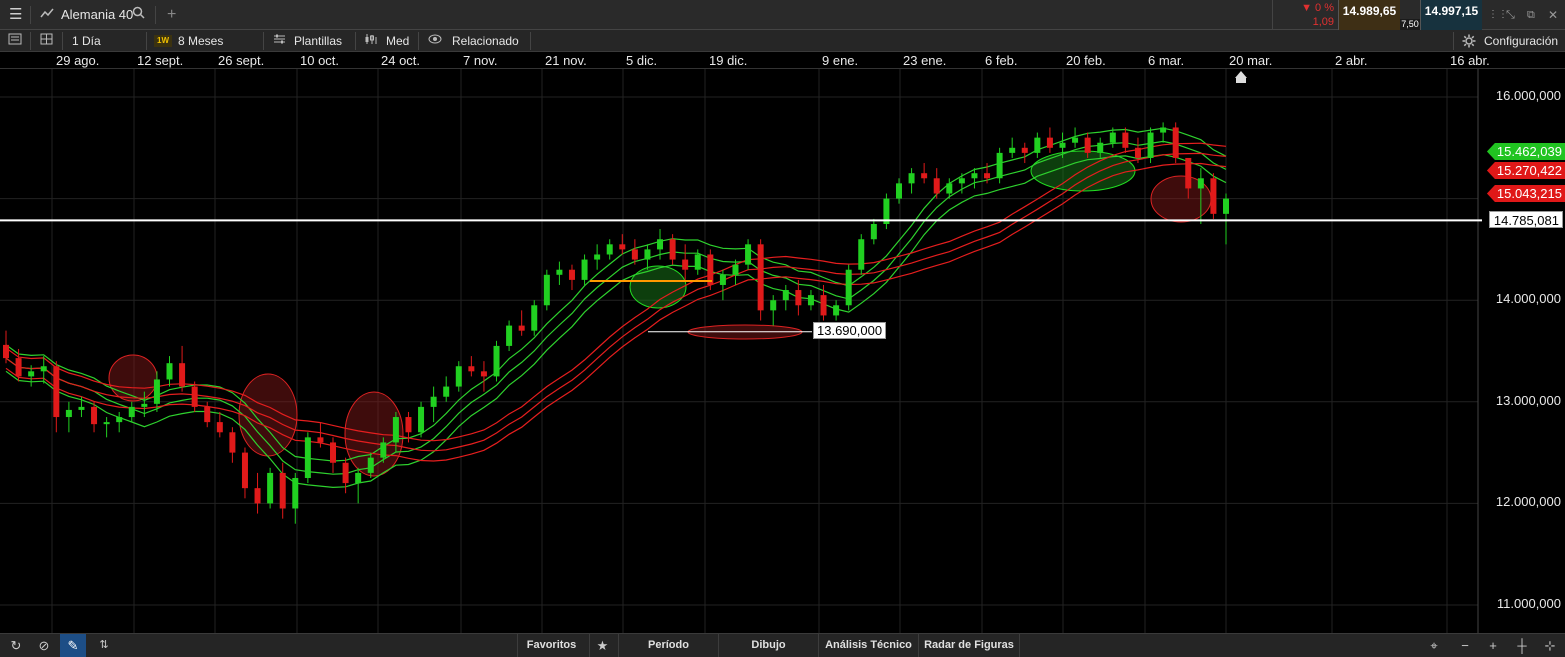 This screenshot has width=1565, height=657. I want to click on minimize-icon: ⋮⋮, so click(1498, 15).